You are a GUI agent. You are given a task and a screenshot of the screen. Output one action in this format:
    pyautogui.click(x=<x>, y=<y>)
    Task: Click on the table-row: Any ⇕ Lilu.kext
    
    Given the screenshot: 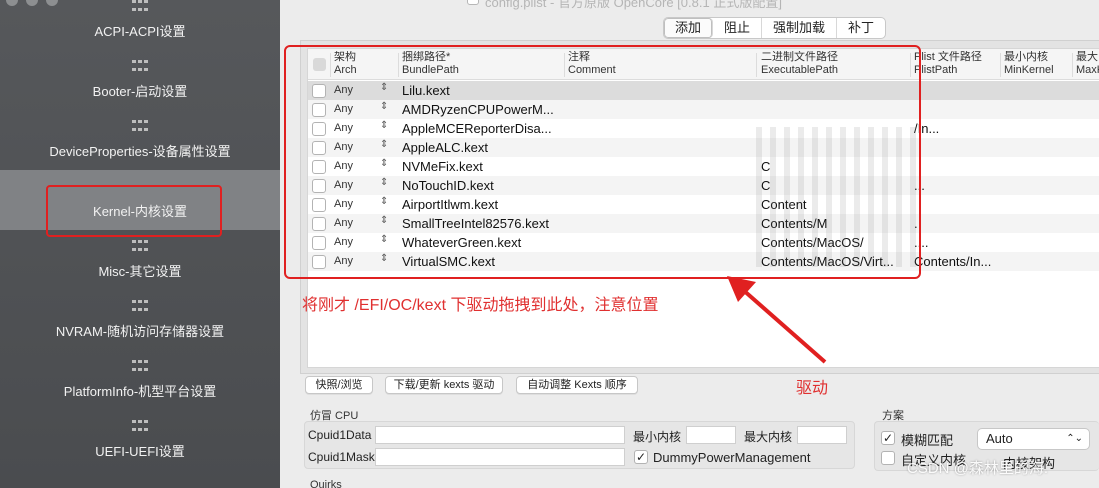 What is the action you would take?
    pyautogui.click(x=703, y=90)
    